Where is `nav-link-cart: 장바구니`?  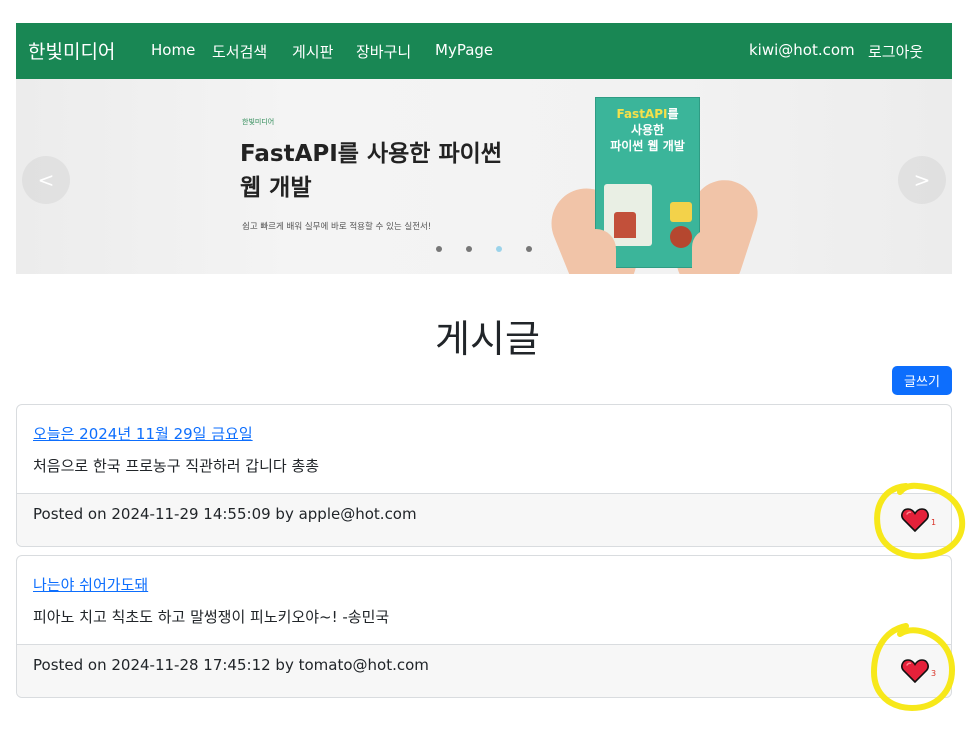 nav-link-cart: 장바구니 is located at coordinates (383, 51).